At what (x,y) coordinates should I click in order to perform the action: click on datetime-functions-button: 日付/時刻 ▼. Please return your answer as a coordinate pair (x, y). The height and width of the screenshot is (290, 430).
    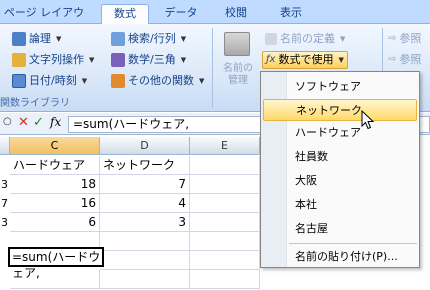
    Looking at the image, I should click on (49, 81).